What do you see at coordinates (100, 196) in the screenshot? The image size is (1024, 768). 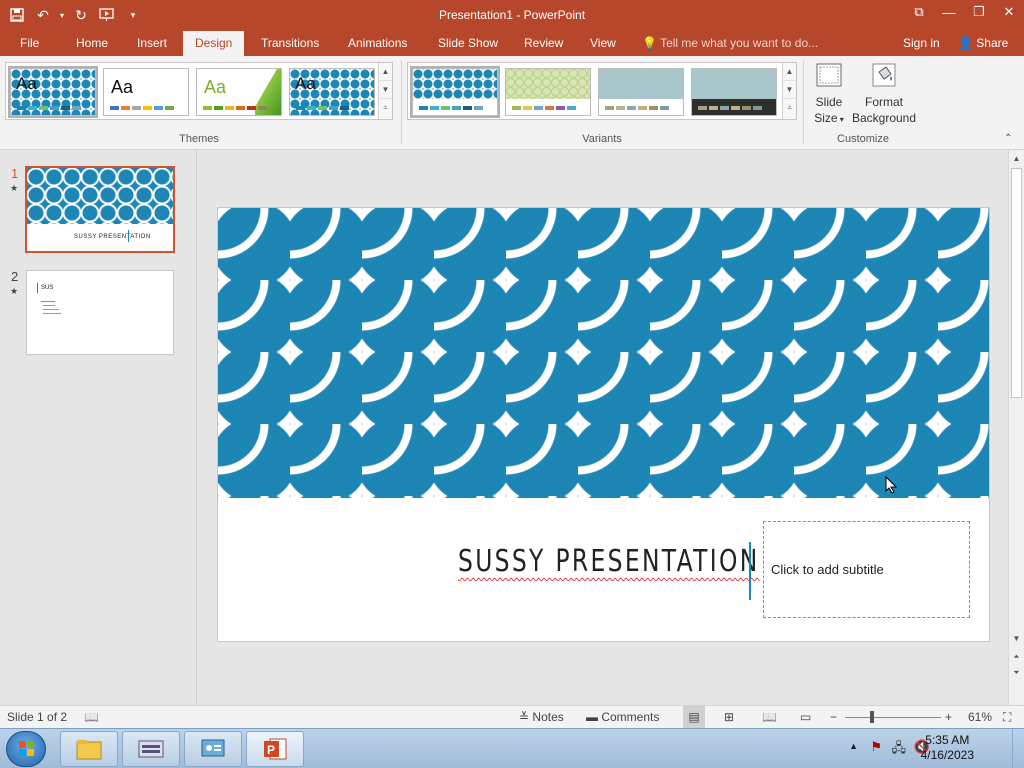 I see `thumb-pattern` at bounding box center [100, 196].